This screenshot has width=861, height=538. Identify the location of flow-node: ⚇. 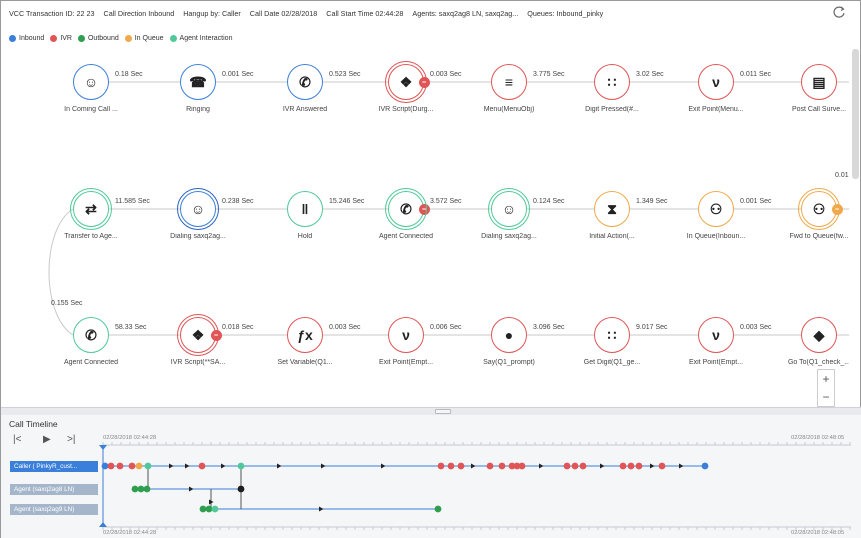
(716, 209).